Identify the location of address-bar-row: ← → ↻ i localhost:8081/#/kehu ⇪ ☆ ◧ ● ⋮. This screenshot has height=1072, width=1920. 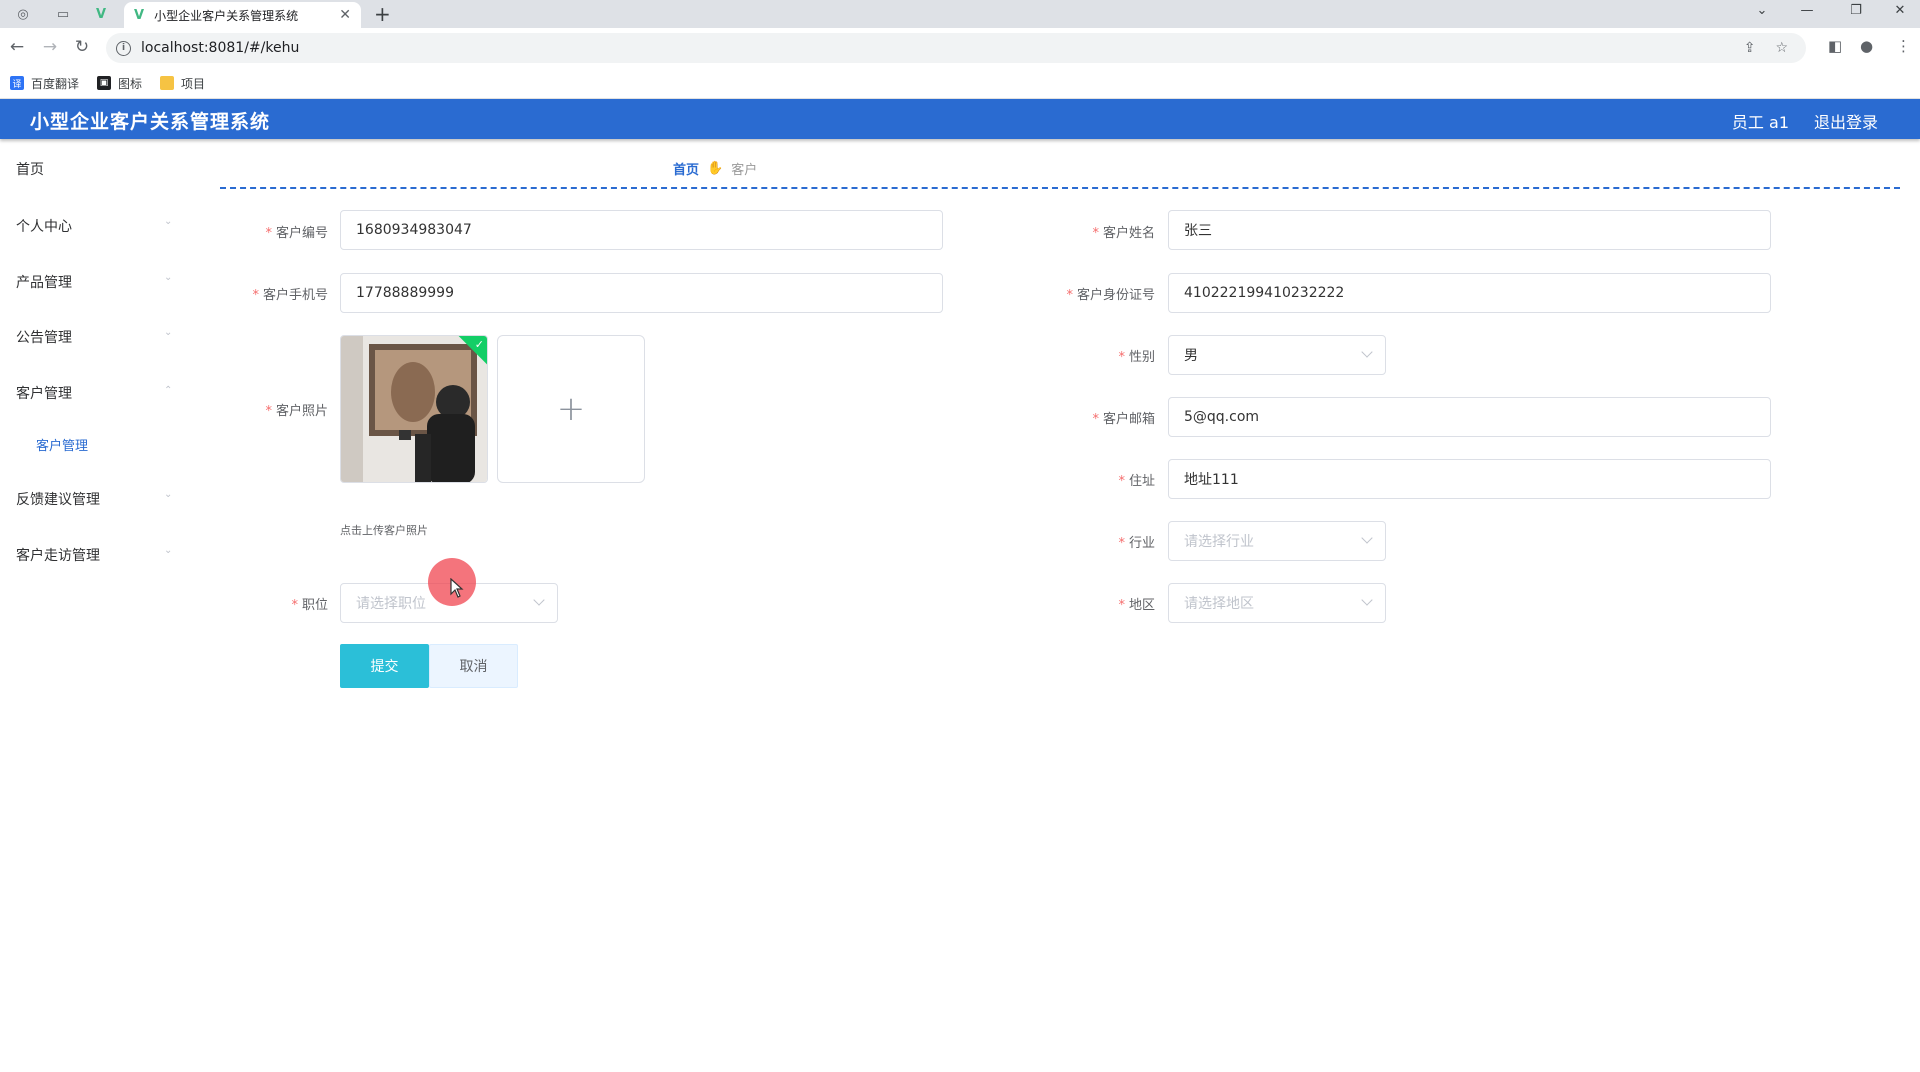
(960, 48).